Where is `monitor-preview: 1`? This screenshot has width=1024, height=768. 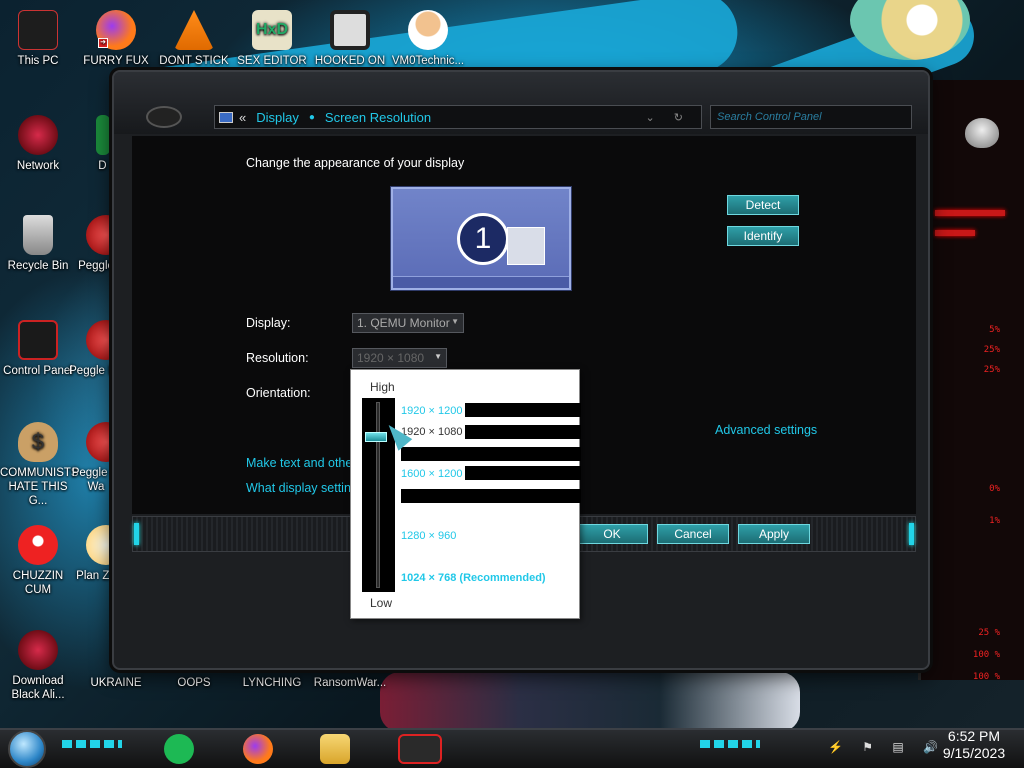
monitor-preview: 1 is located at coordinates (481, 238).